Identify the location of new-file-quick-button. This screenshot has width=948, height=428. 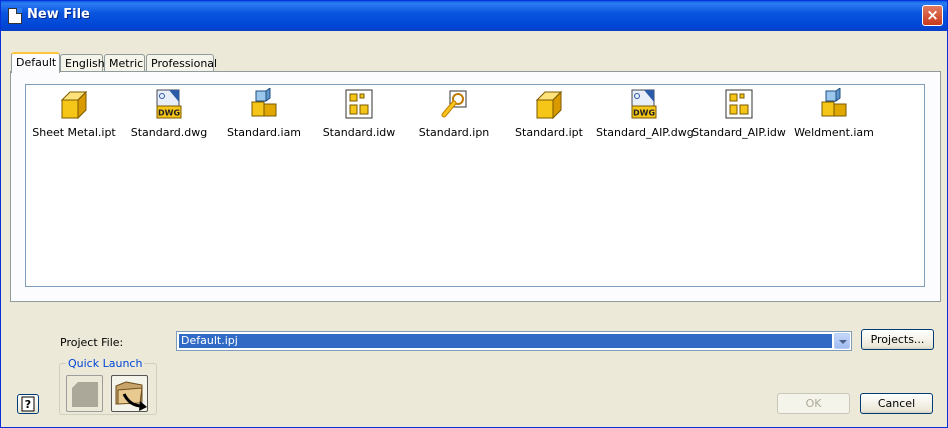
(84, 393).